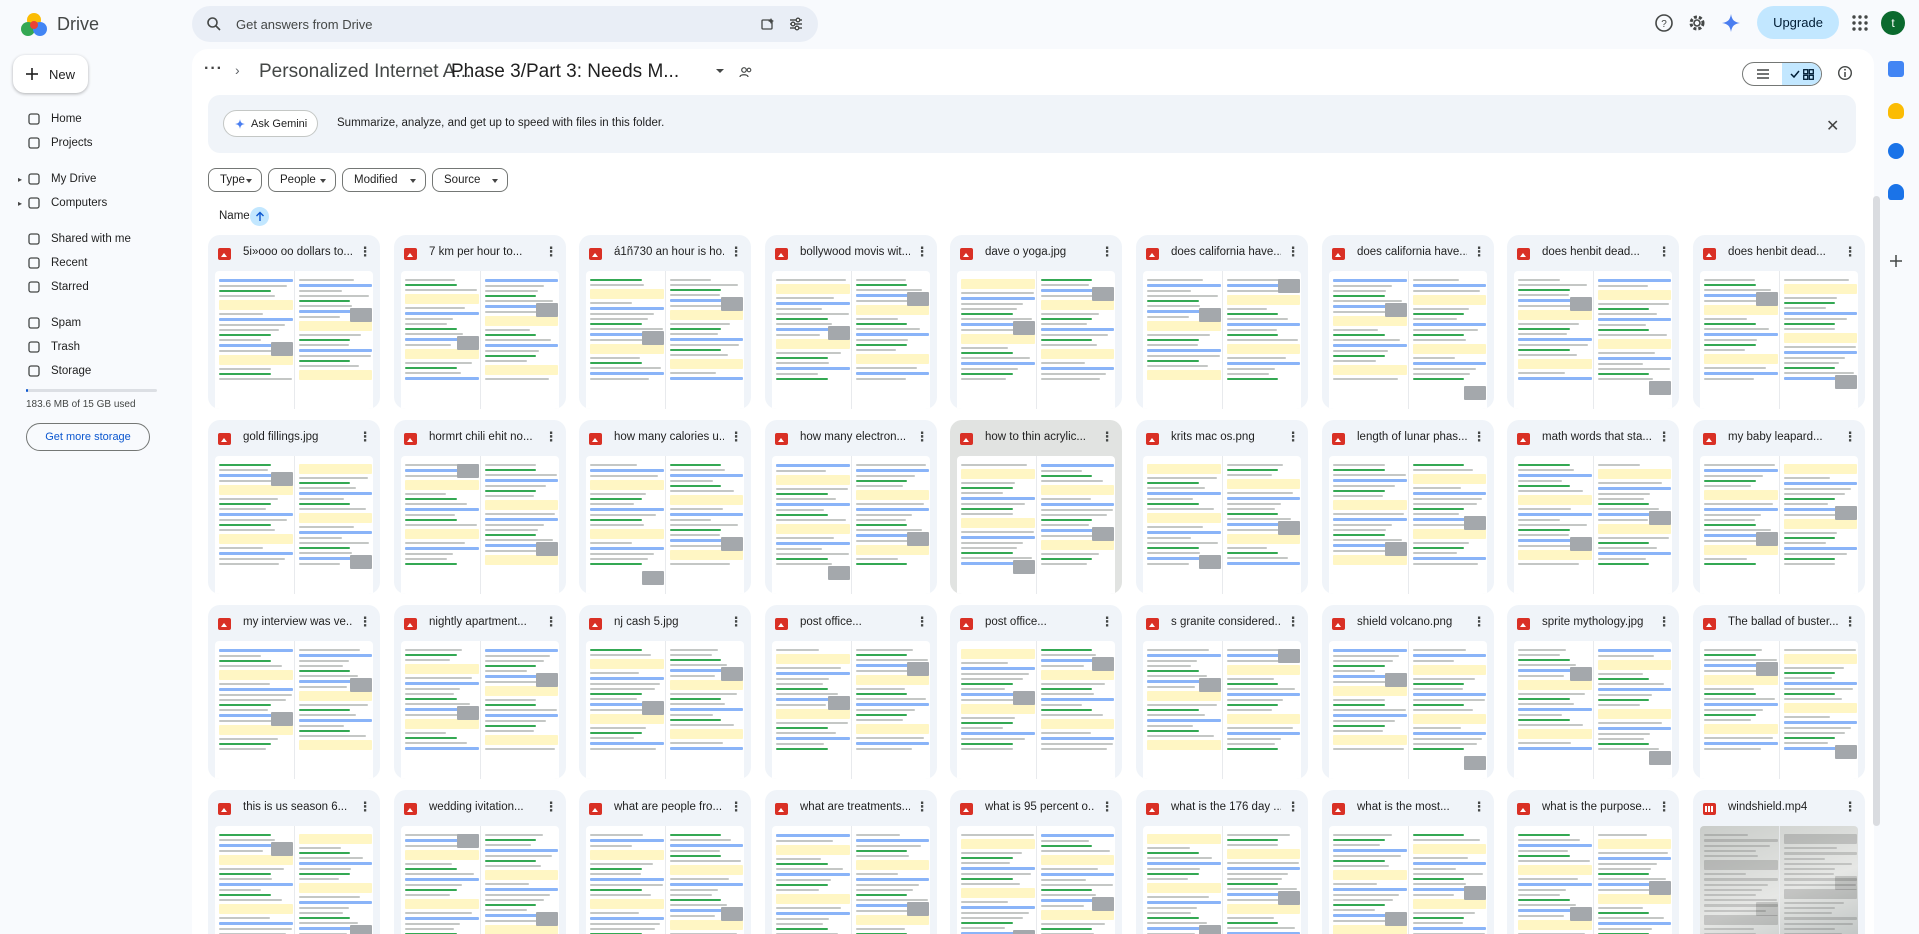 The height and width of the screenshot is (934, 1919). Describe the element at coordinates (1222, 507) in the screenshot. I see `file-card: krits mac os.png ⋮` at that location.